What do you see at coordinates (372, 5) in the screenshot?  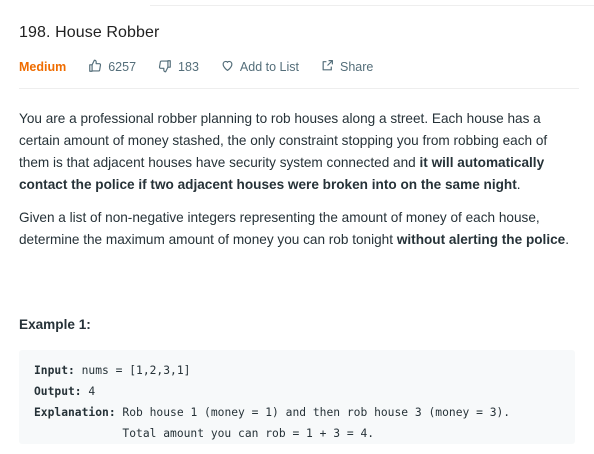 I see `top-divider` at bounding box center [372, 5].